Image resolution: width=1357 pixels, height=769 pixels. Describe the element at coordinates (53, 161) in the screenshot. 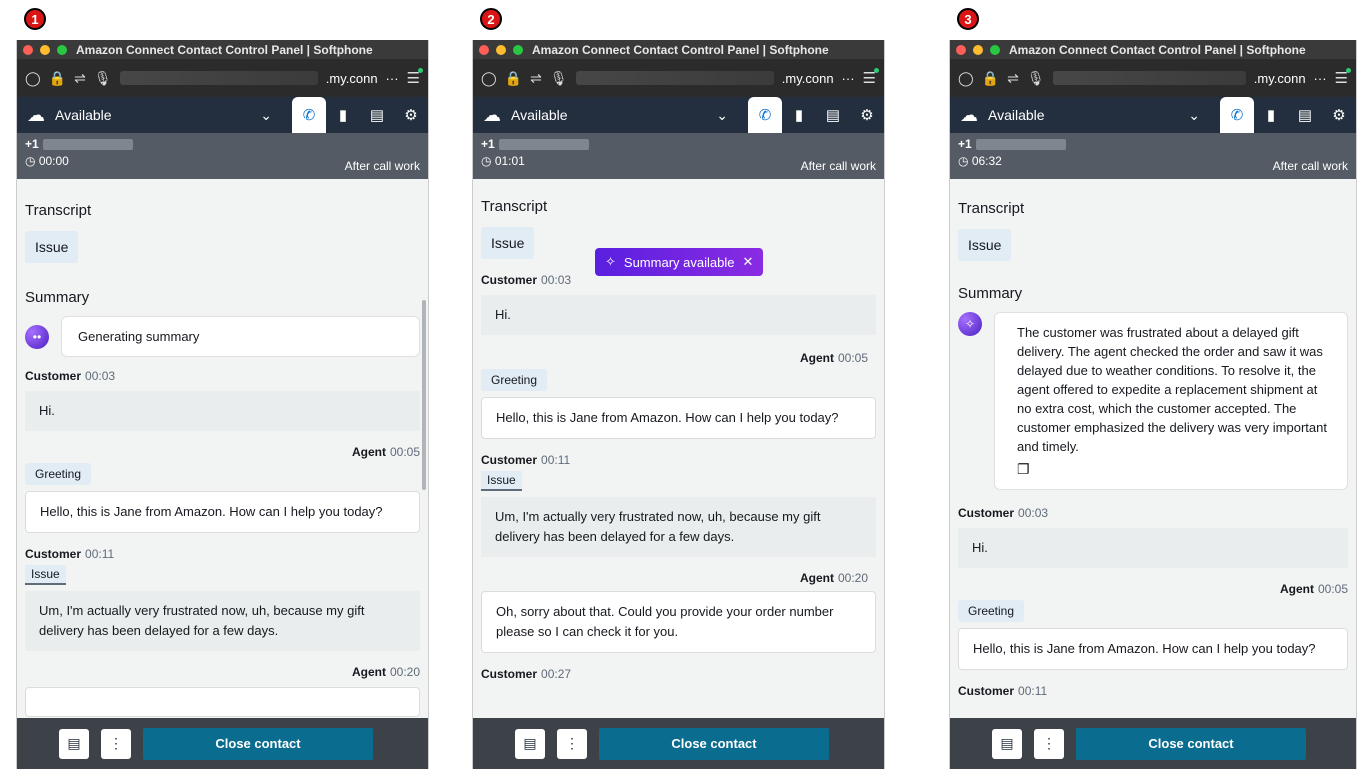

I see `call-timer: 00:00` at that location.